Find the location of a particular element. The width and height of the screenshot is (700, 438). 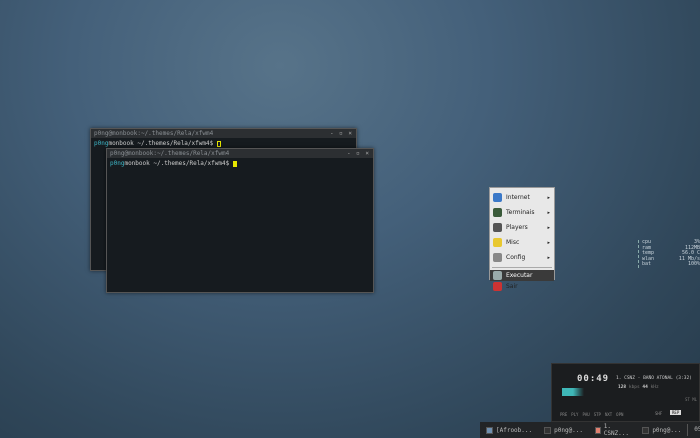

menu-item-label: Players is located at coordinates (517, 227).